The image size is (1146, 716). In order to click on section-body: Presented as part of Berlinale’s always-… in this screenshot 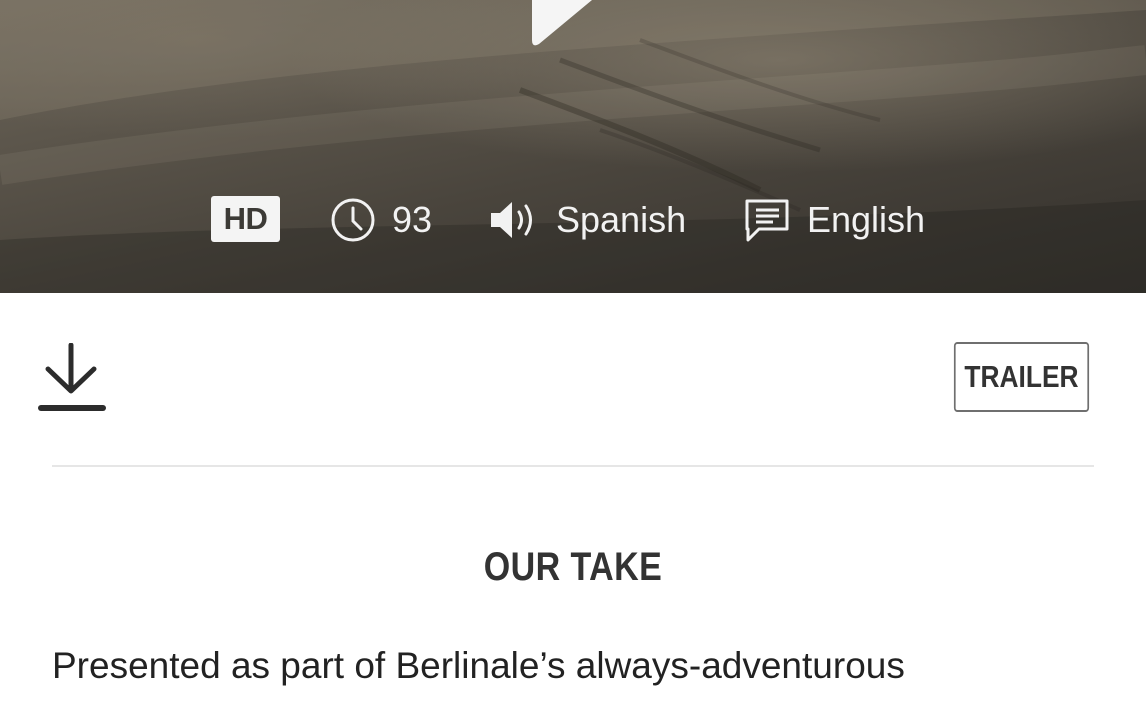, I will do `click(478, 665)`.